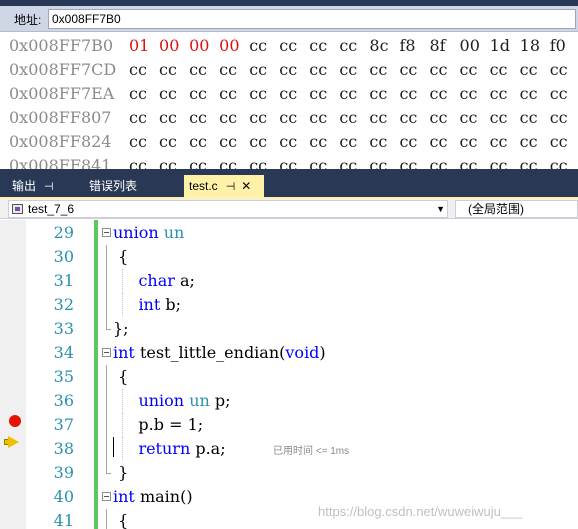  What do you see at coordinates (33, 186) in the screenshot?
I see `tab-output: 输出 ⊣` at bounding box center [33, 186].